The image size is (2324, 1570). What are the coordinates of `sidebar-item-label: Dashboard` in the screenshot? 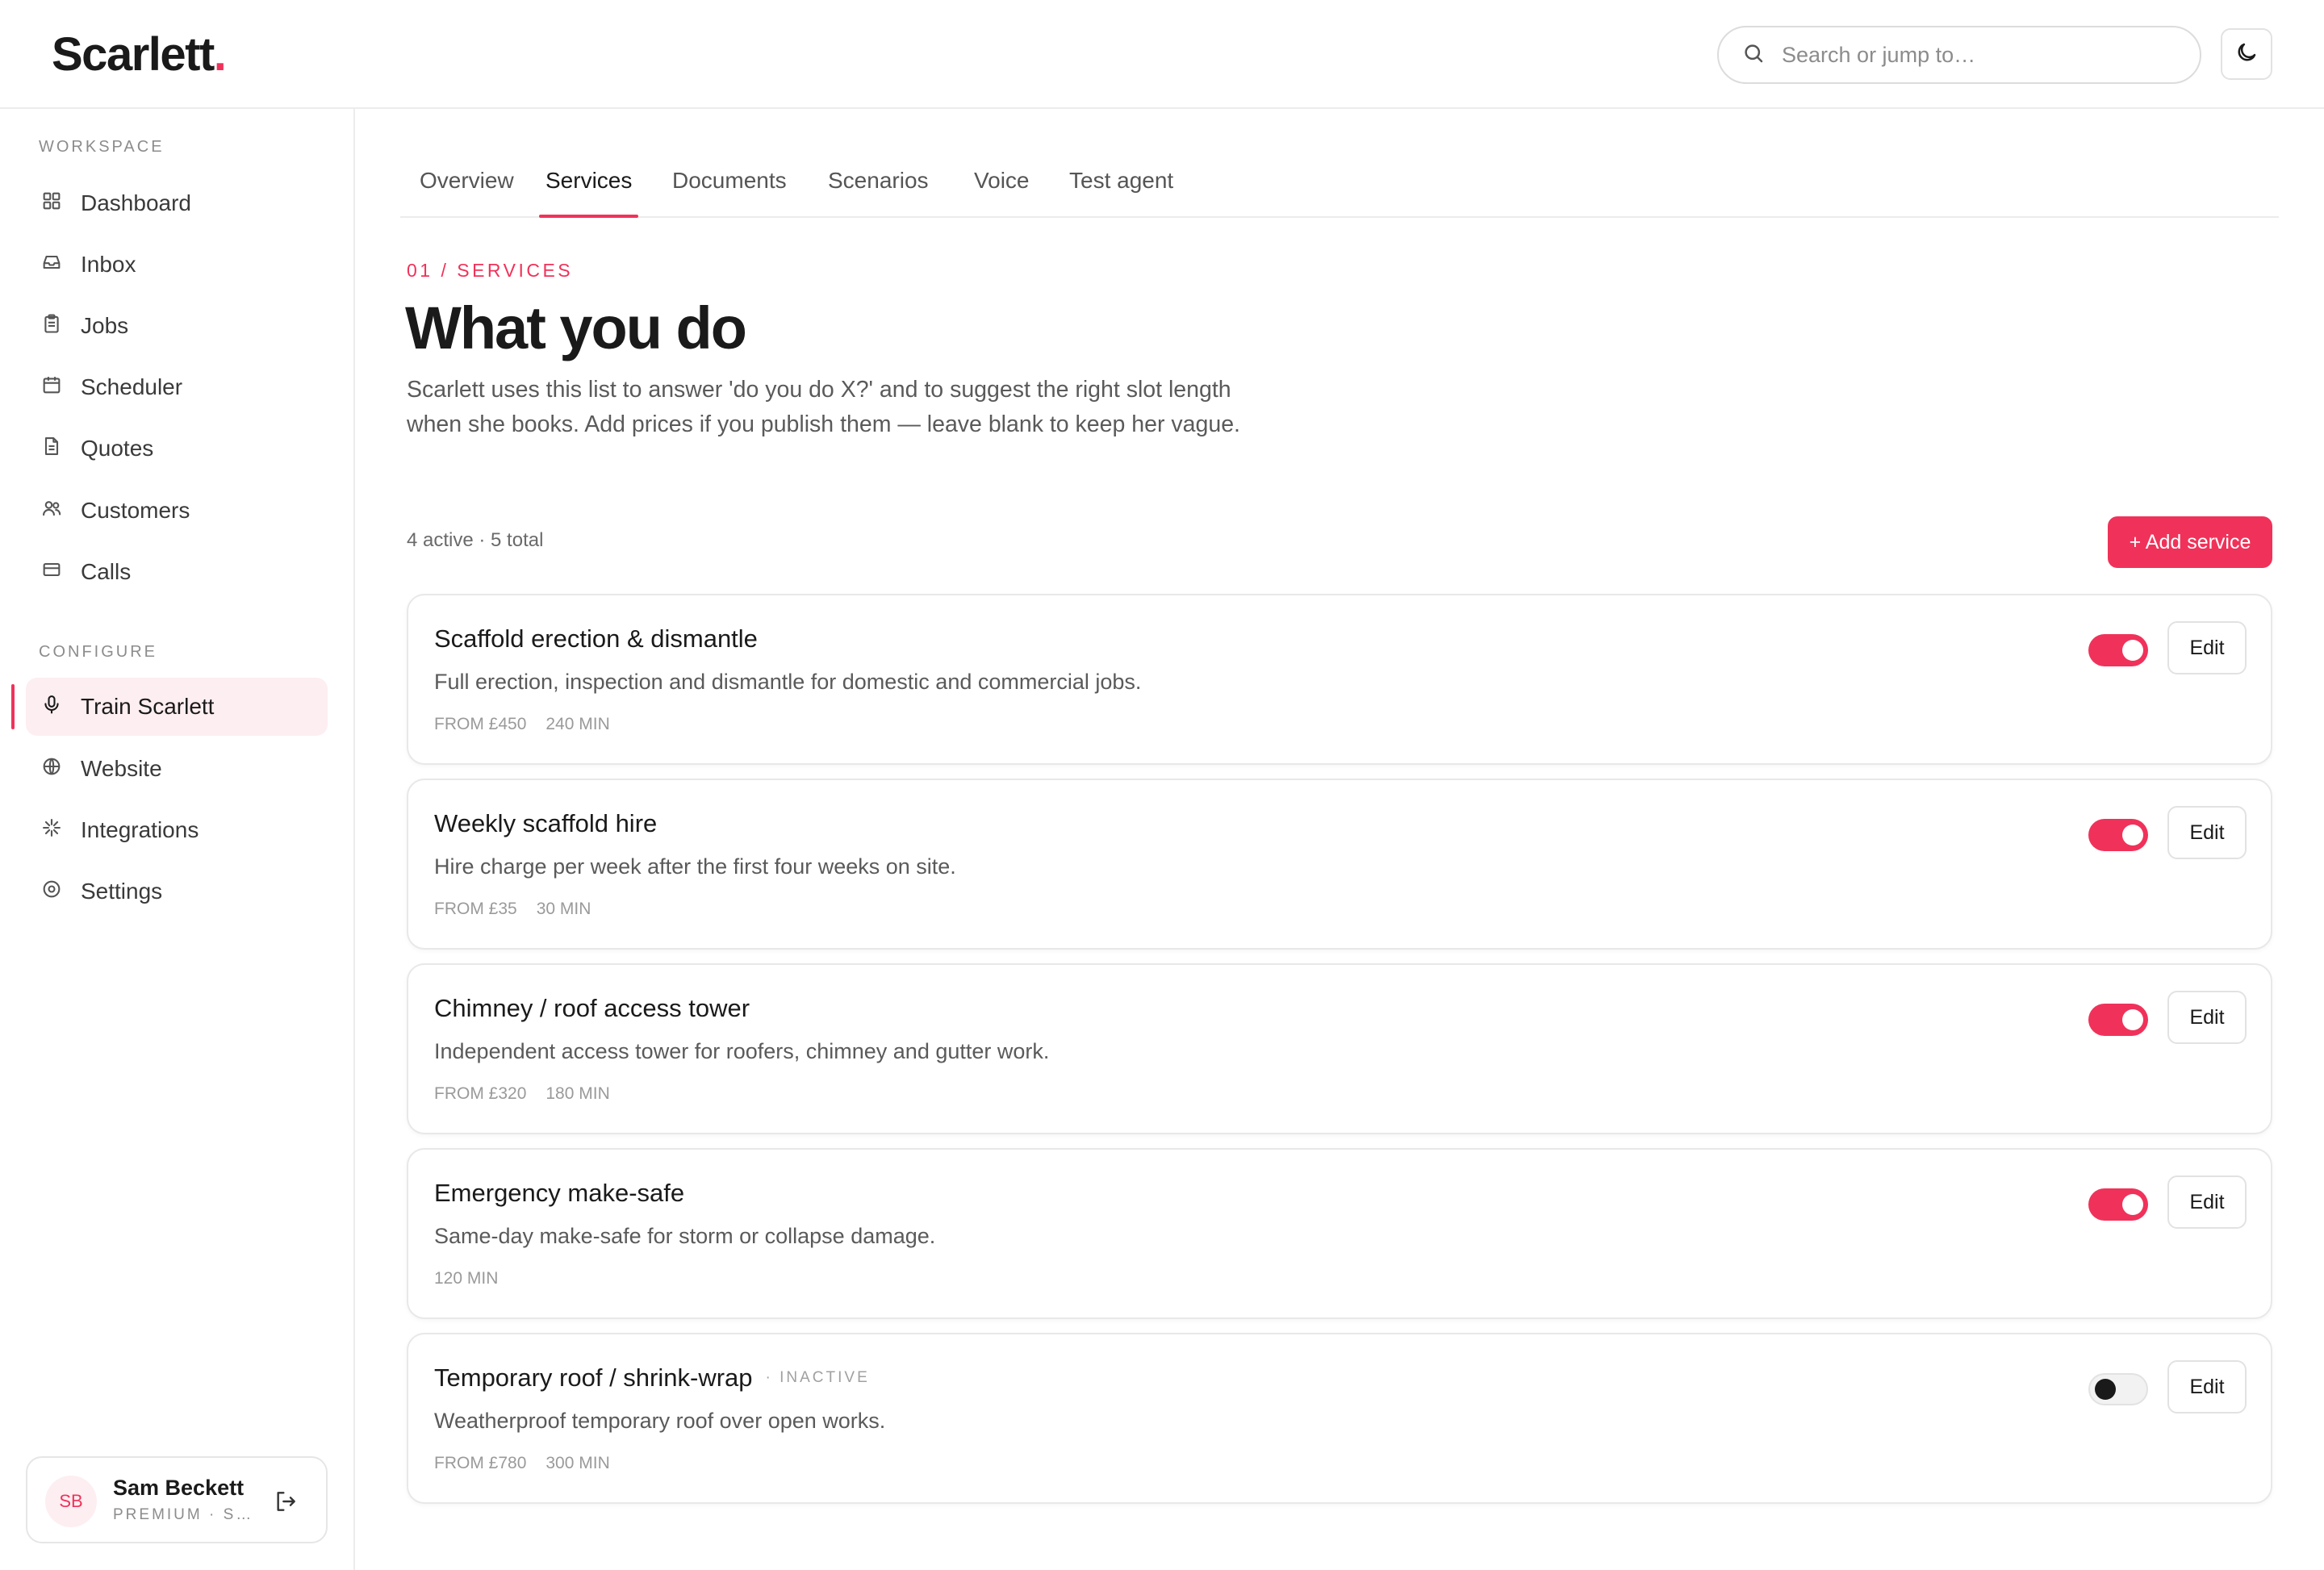 It's located at (136, 202).